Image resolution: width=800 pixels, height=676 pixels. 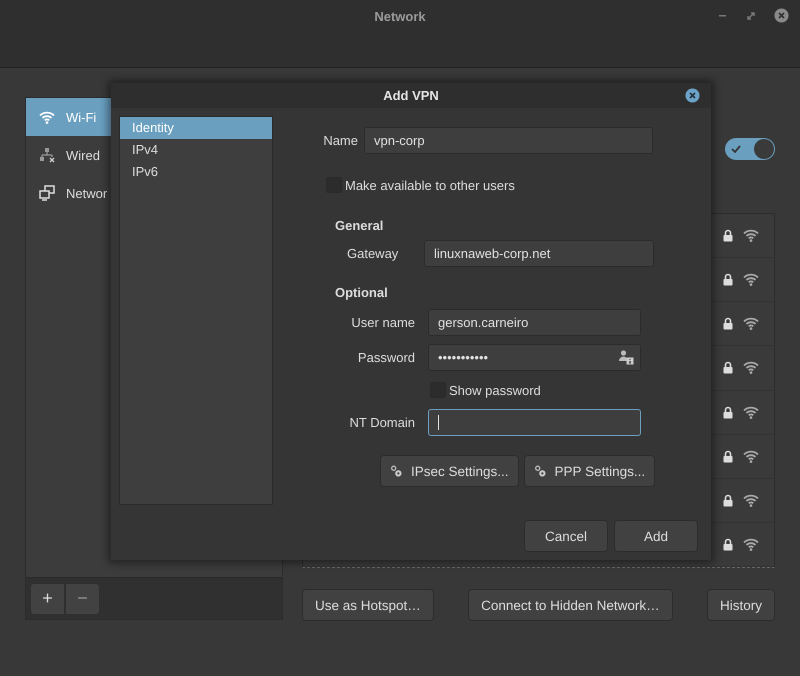 What do you see at coordinates (495, 390) in the screenshot?
I see `checkbox-label: Show password` at bounding box center [495, 390].